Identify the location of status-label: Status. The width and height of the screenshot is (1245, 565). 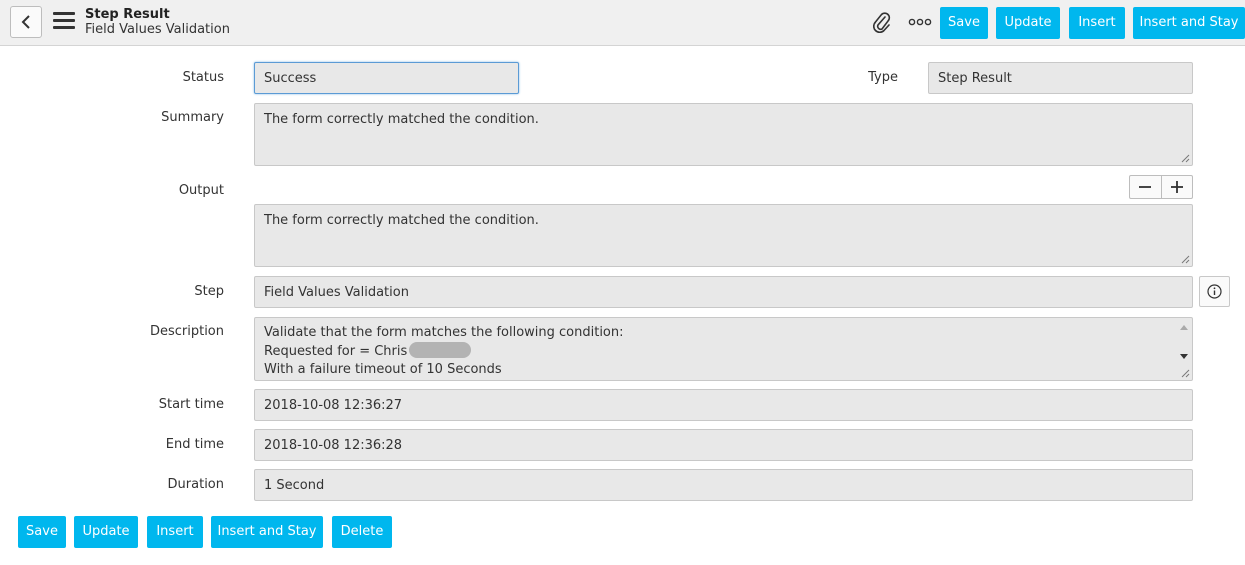
(203, 77).